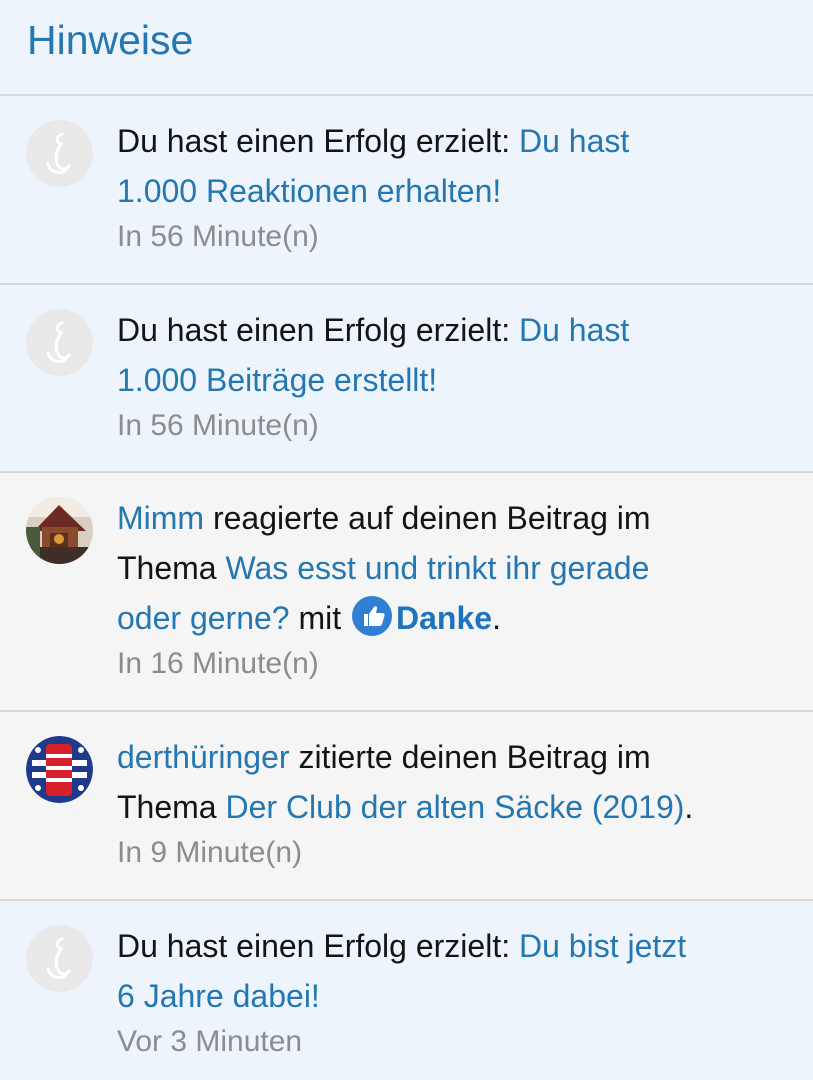 This screenshot has width=813, height=1080. I want to click on reaction-name: Danke, so click(444, 618).